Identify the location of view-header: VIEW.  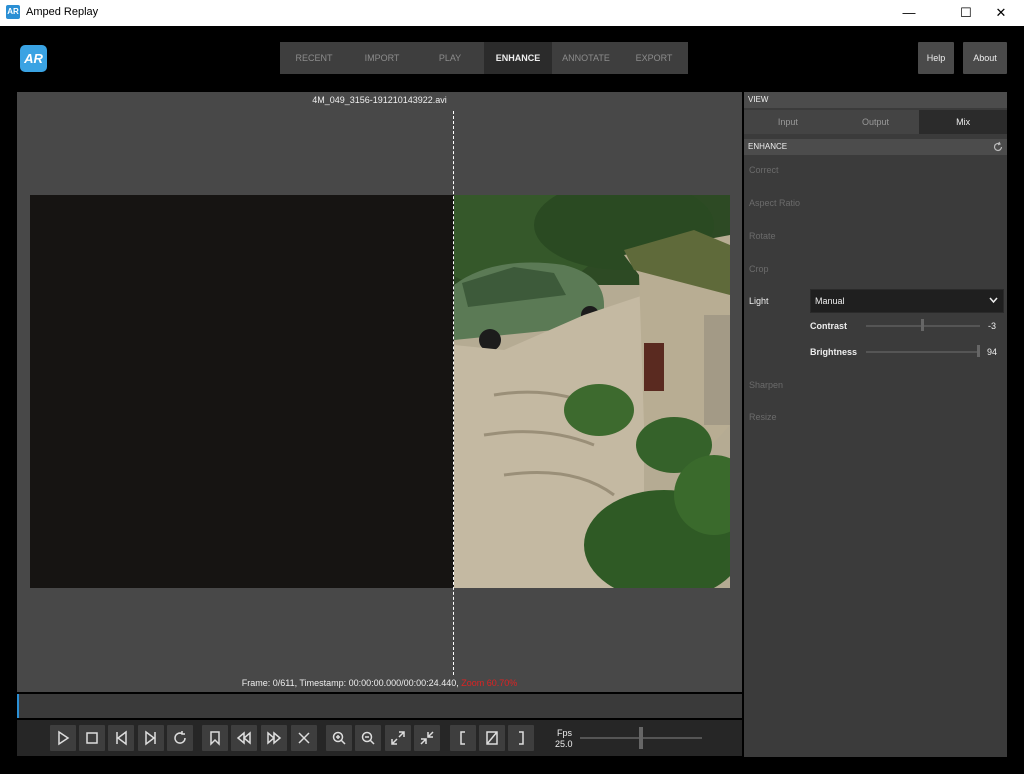
(875, 100).